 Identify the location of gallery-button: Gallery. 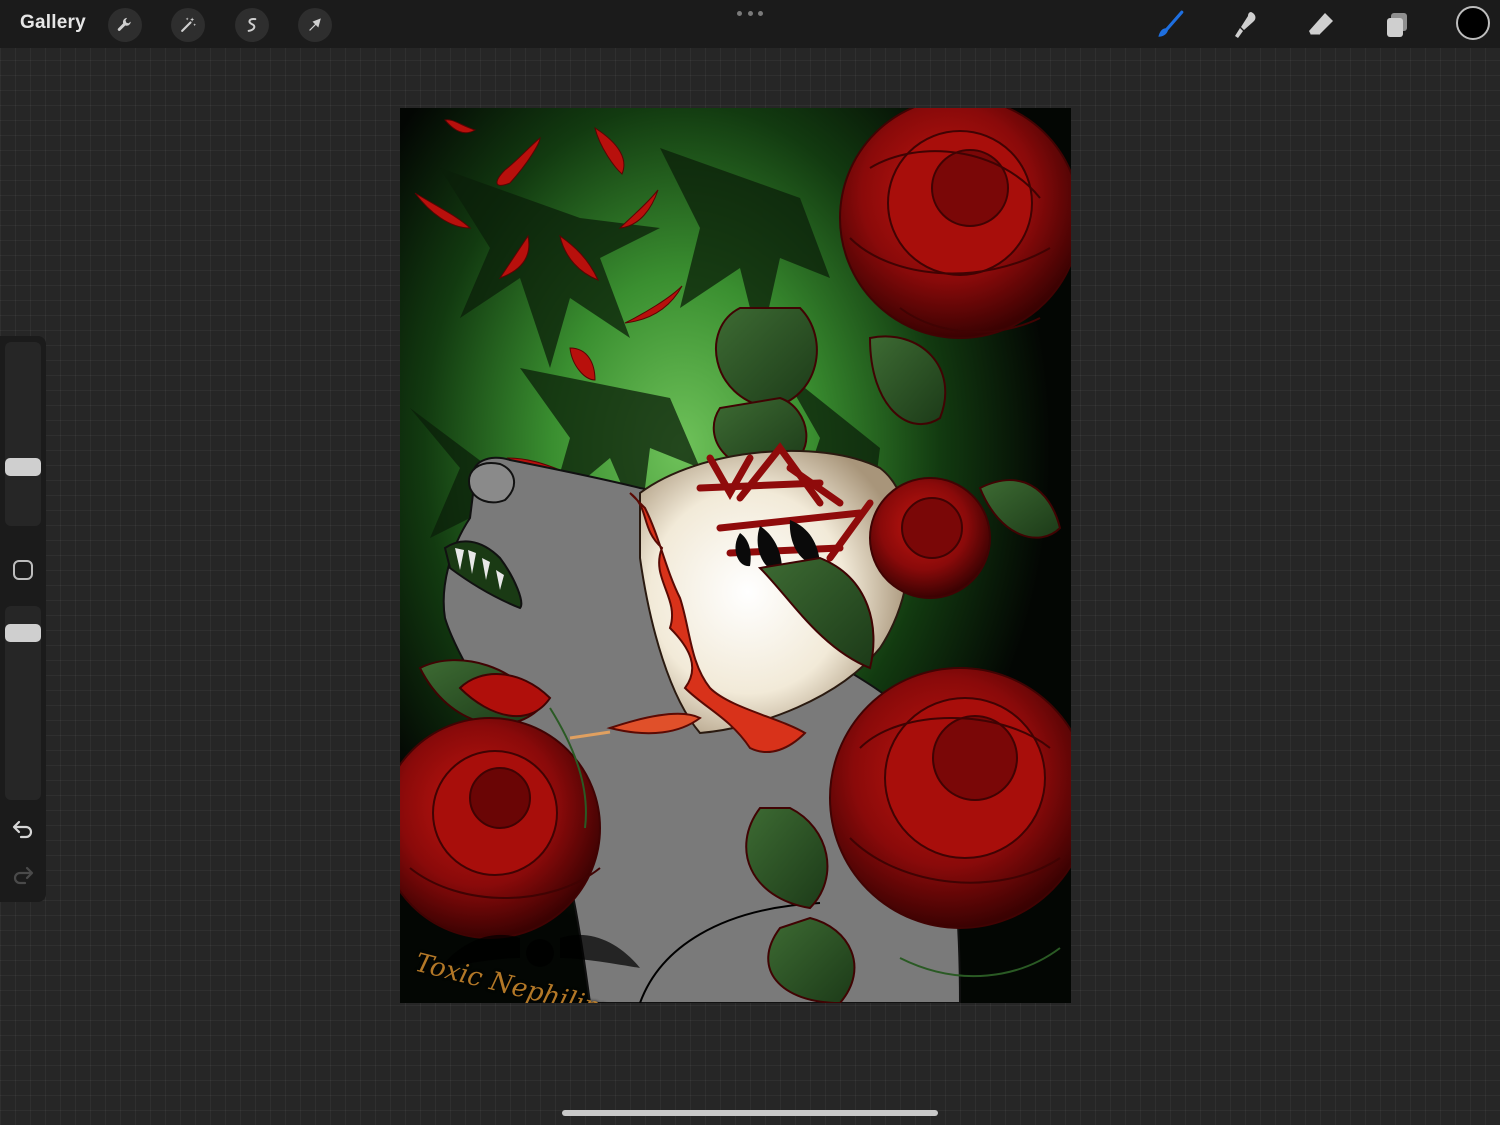
(53, 23).